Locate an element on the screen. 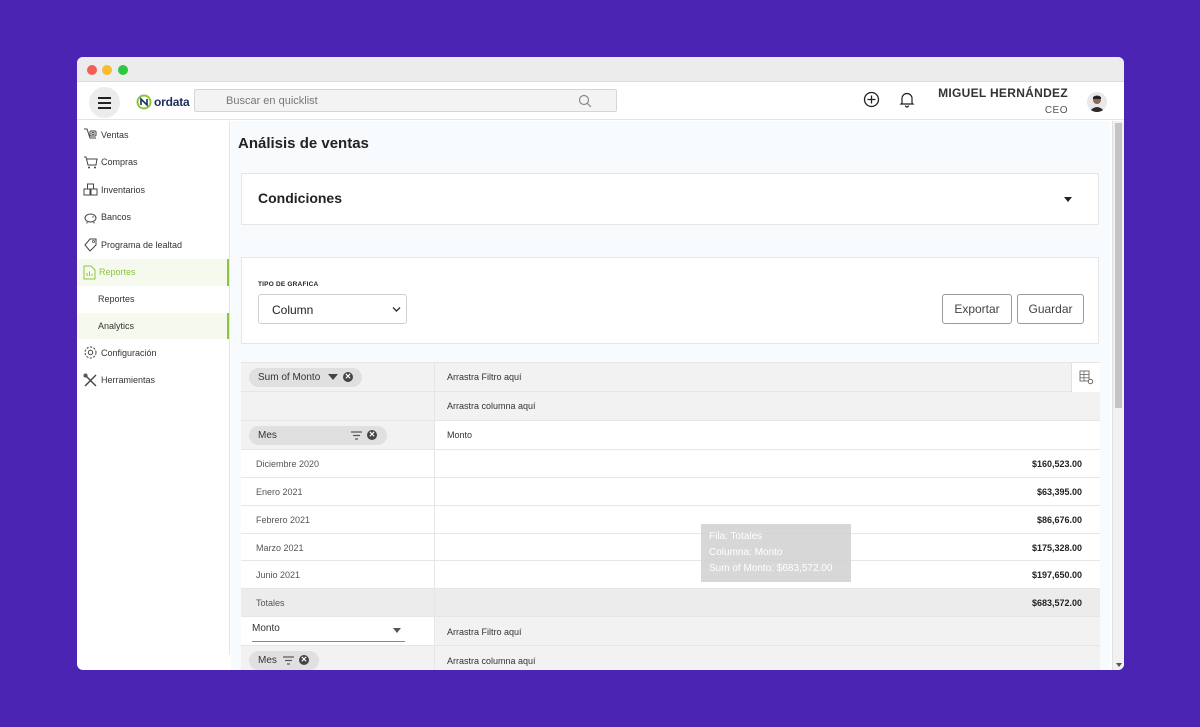  row-field-chip: Mes ✕ is located at coordinates (318, 435).